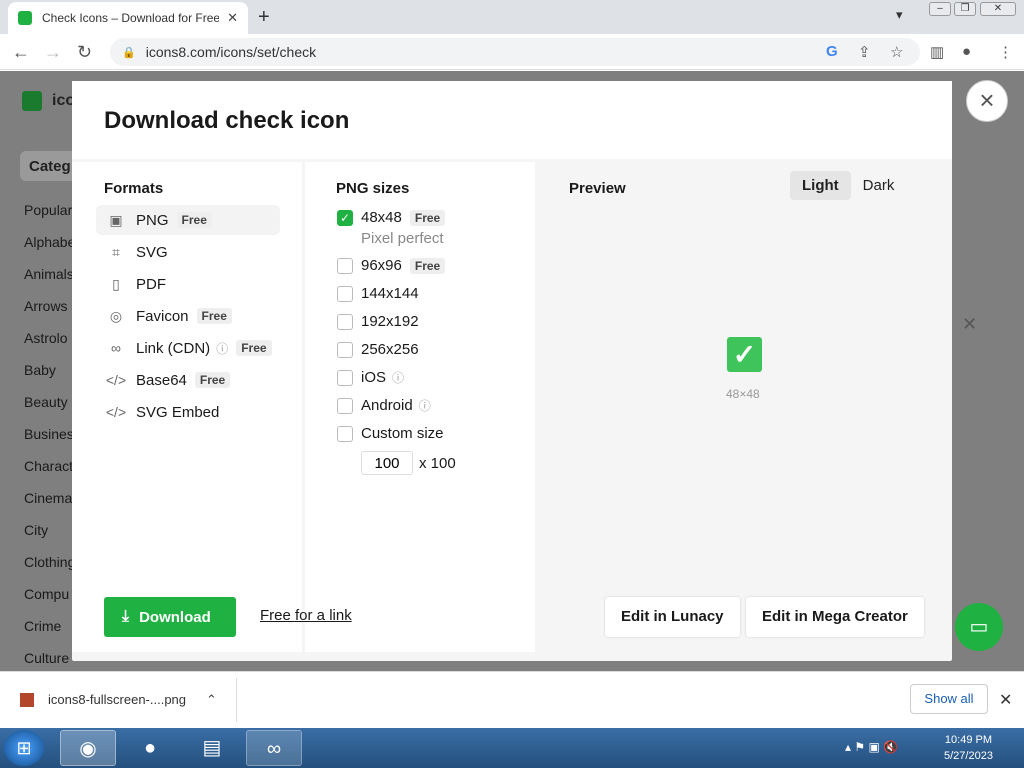  I want to click on category-item: Clothing, so click(49, 562).